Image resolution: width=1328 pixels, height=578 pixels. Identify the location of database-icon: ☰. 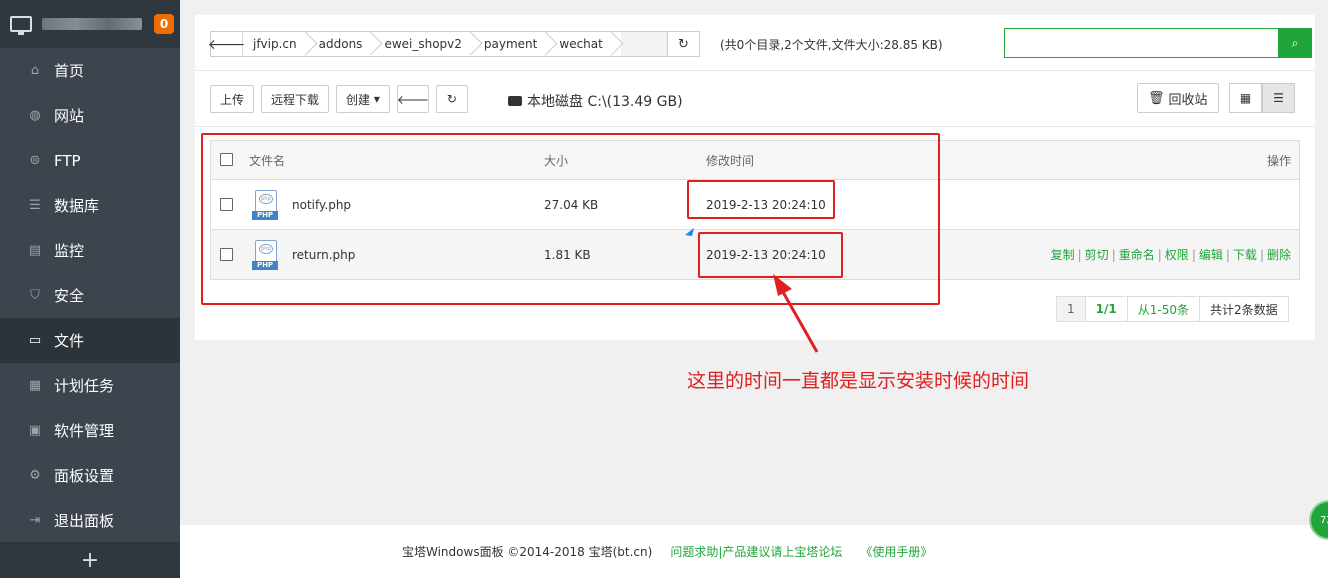
(35, 205).